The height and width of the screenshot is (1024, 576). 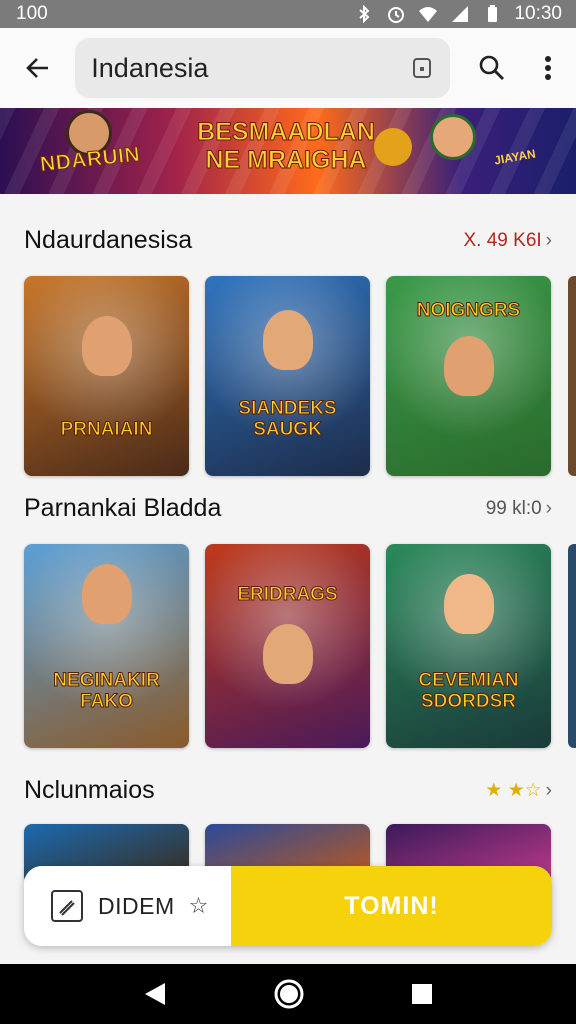 I want to click on game-card: SIANDEKS SAUGK, so click(x=287, y=376).